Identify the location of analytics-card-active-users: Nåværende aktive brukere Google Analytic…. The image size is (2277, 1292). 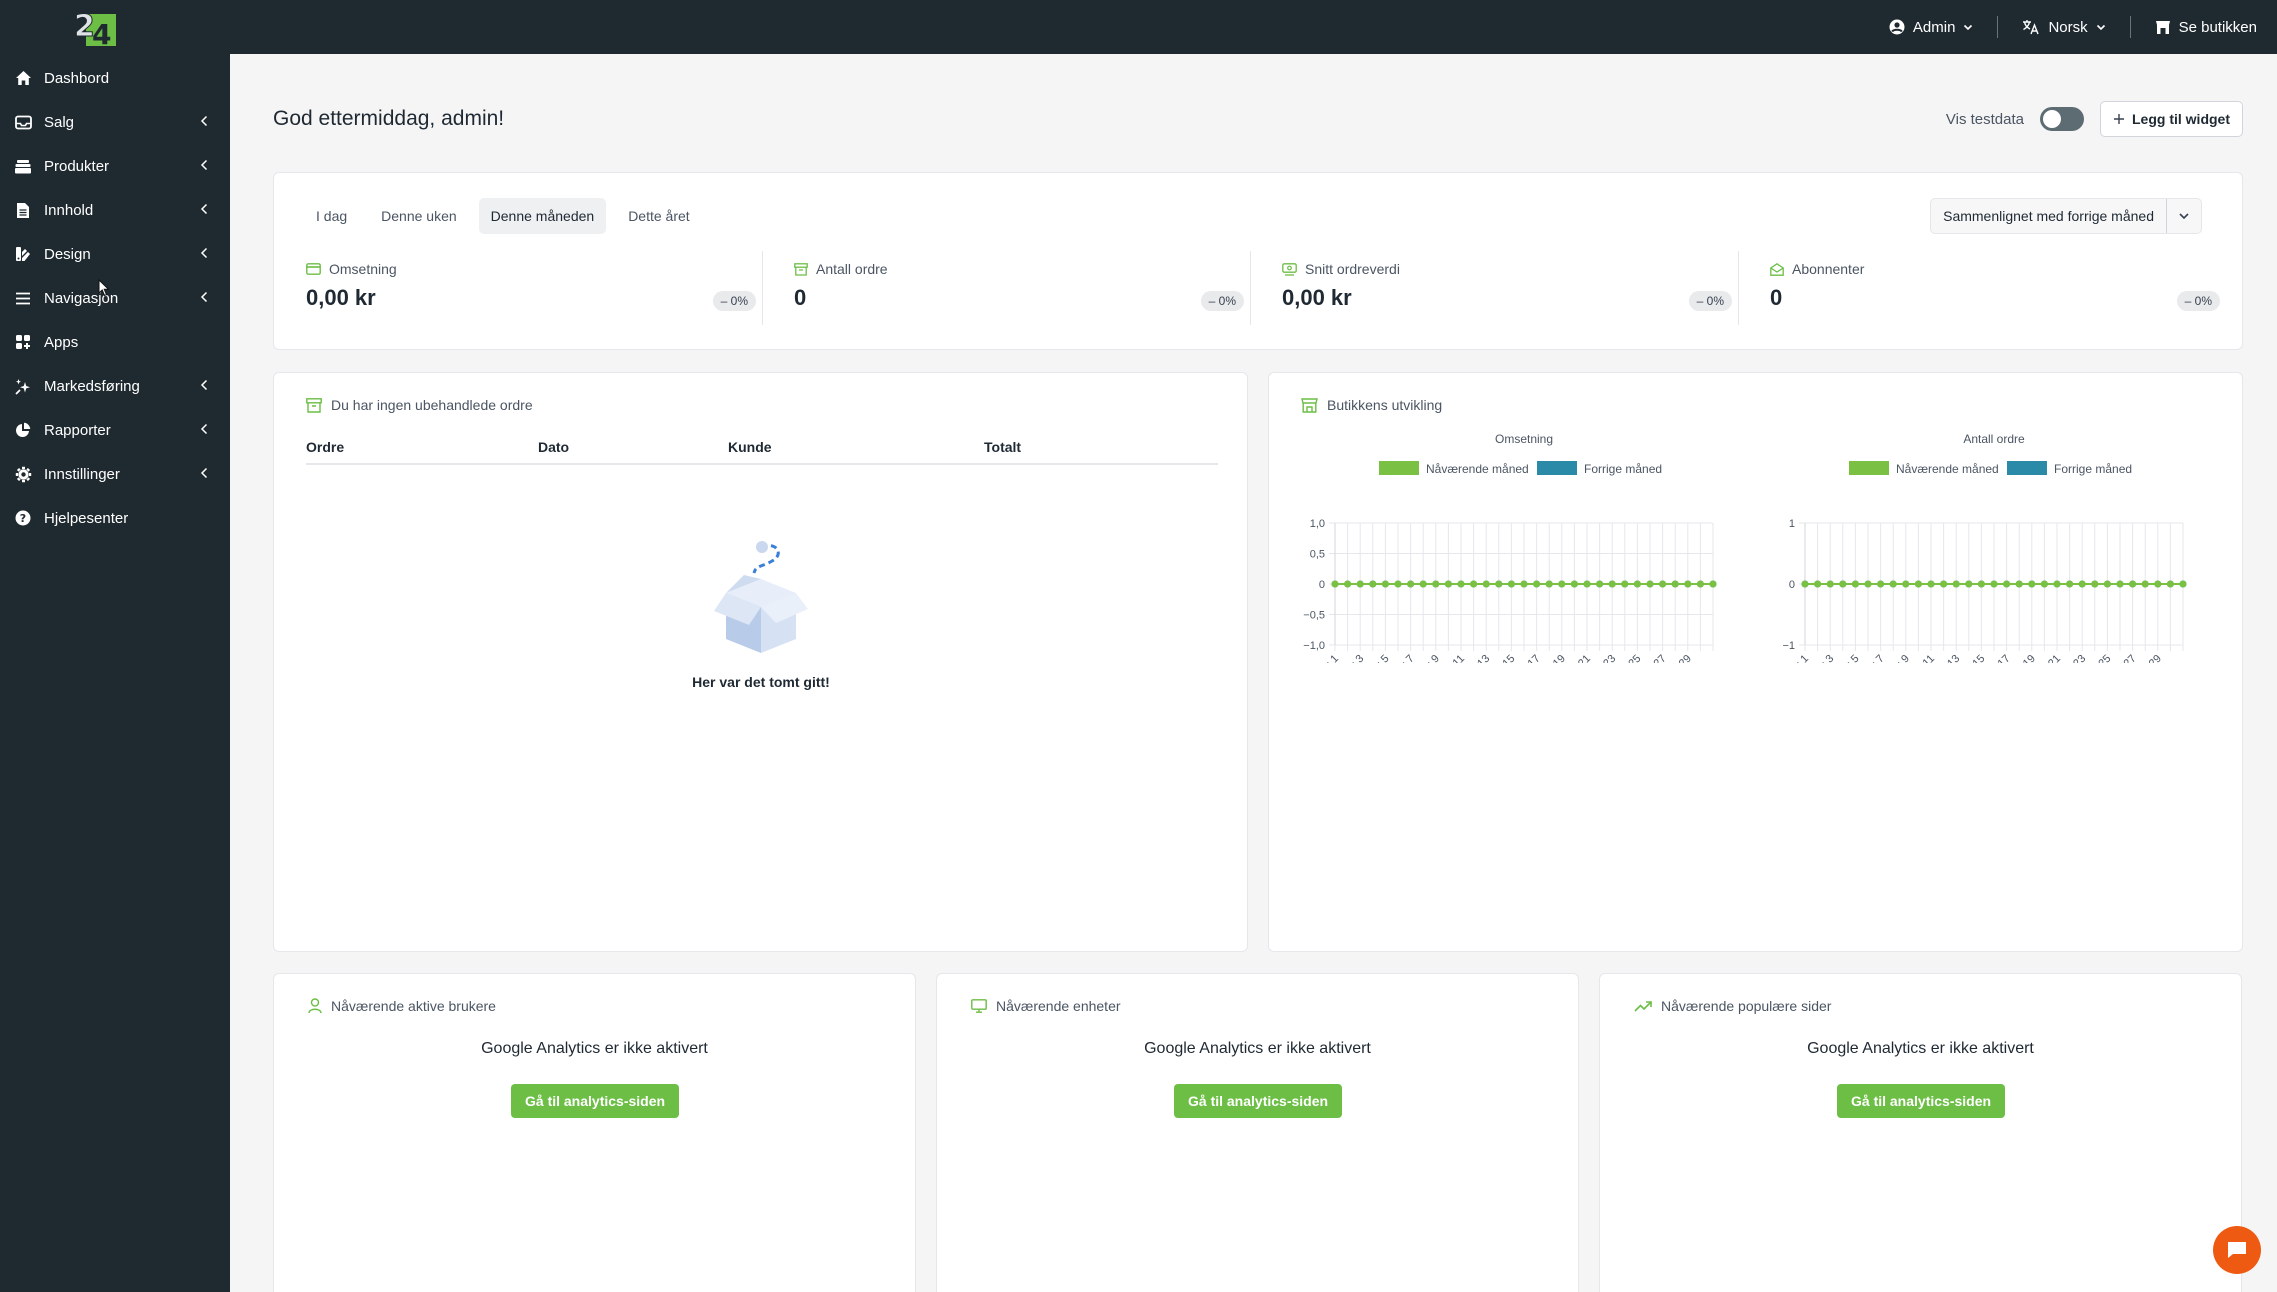
(594, 1132).